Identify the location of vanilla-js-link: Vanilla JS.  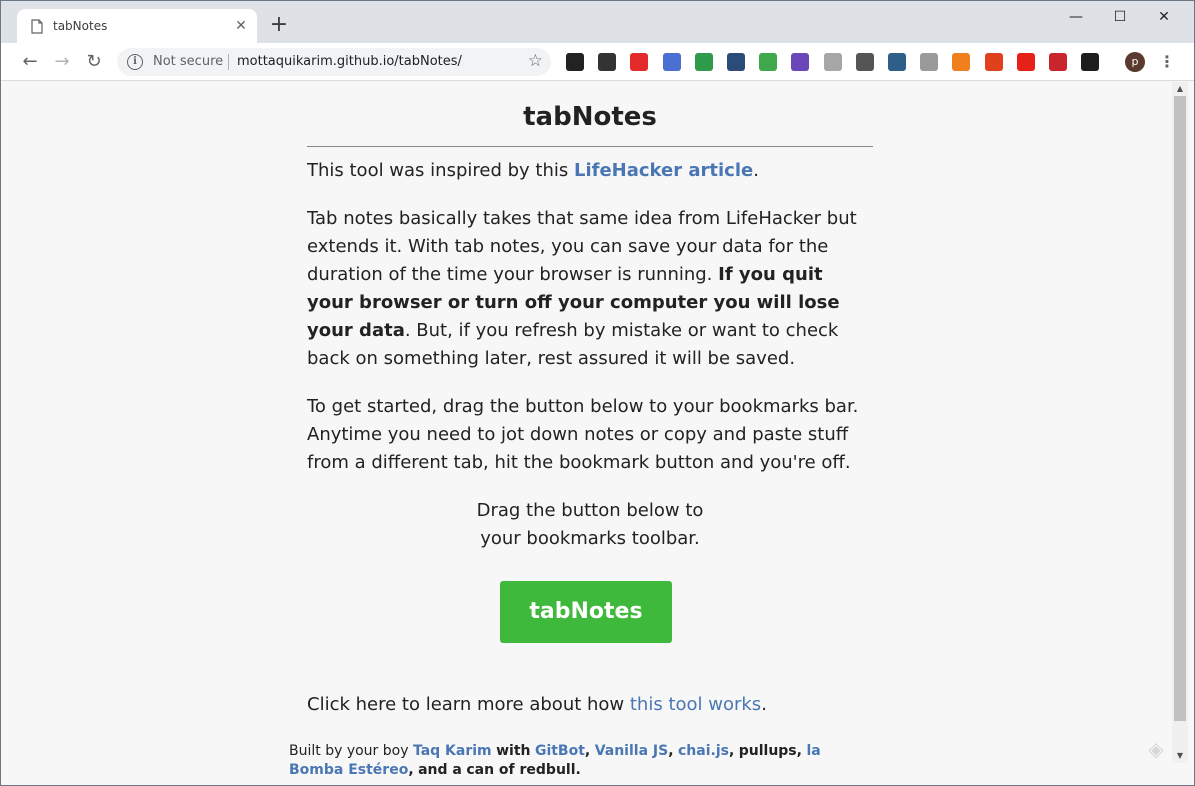
(632, 751).